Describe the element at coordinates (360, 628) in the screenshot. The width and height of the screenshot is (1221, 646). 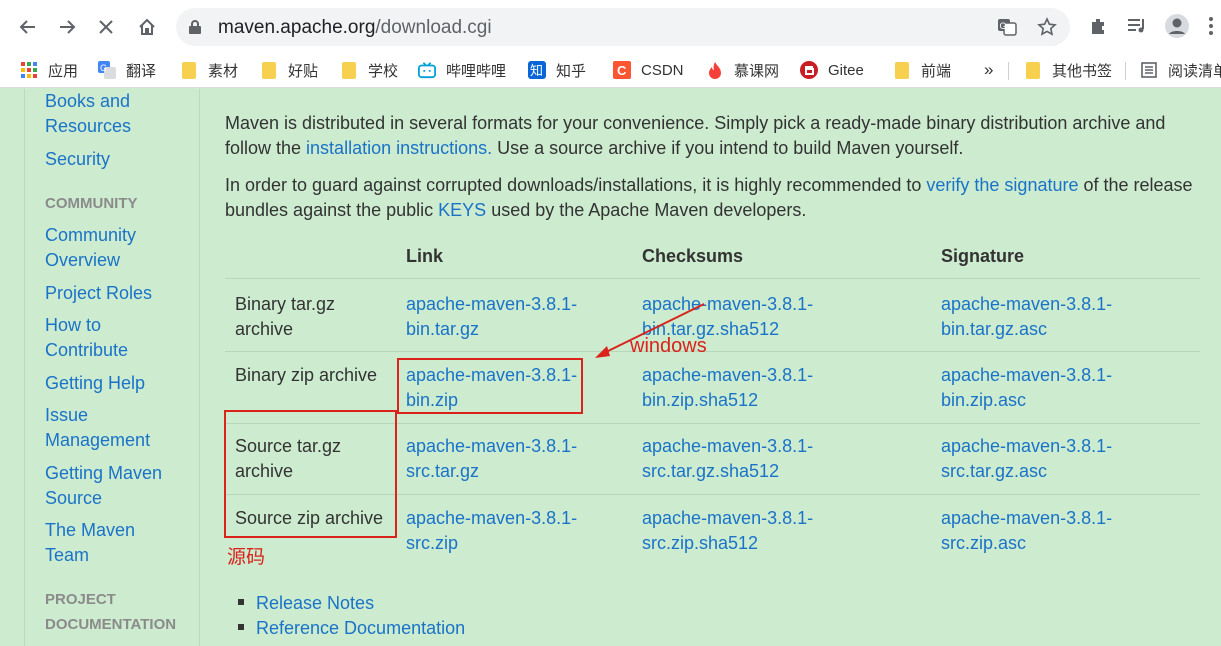
I see `reference-documentation-link: Reference Documentation` at that location.